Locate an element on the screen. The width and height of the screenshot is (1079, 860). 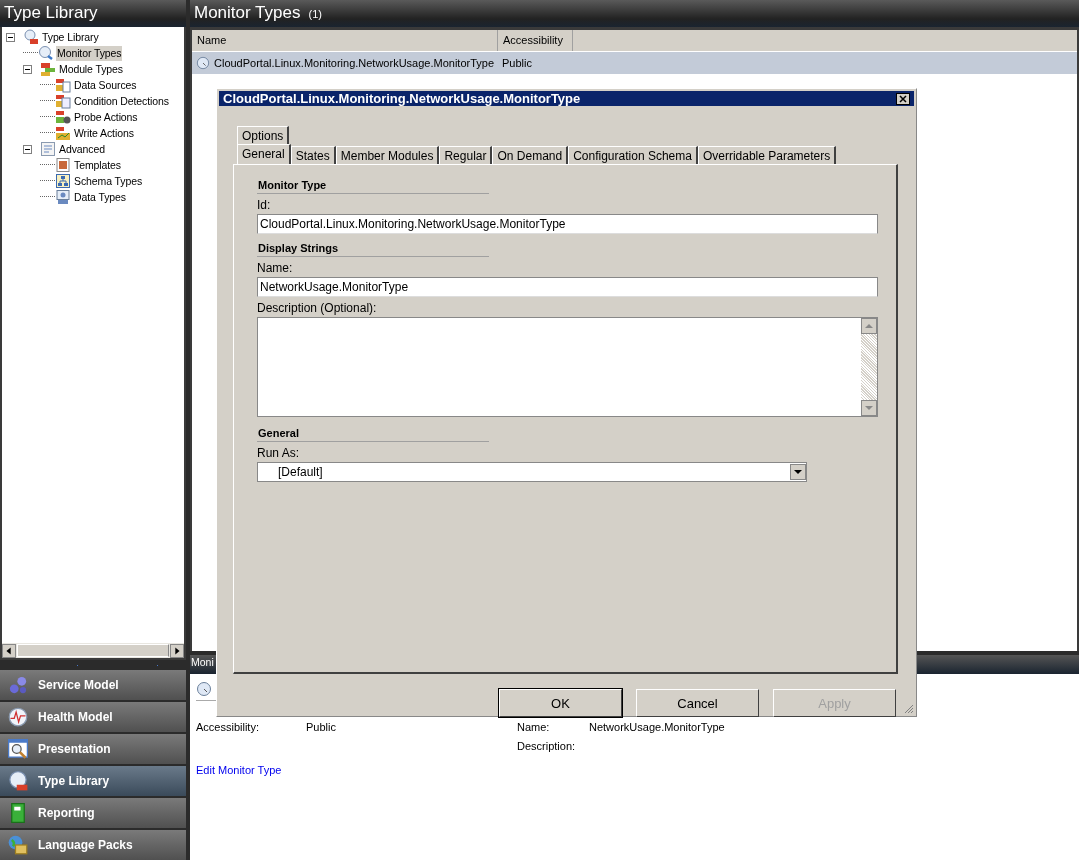
window-icon is located at coordinates (48, 149).